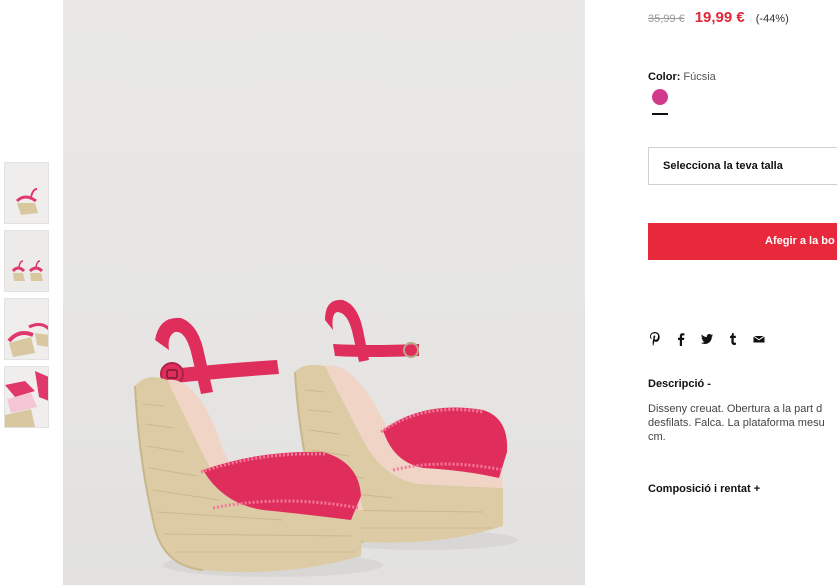  I want to click on sale-price: 19,99 €, so click(719, 17).